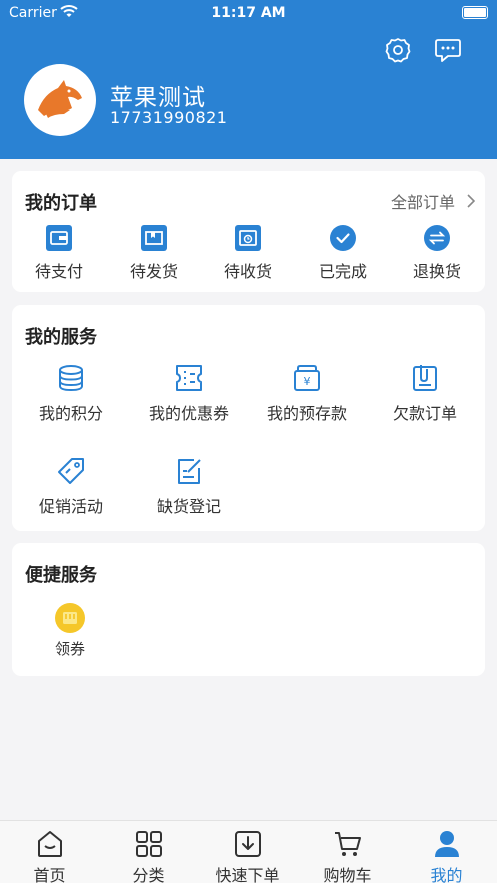 This screenshot has height=883, width=497. Describe the element at coordinates (247, 271) in the screenshot. I see `order-label: 待收货` at that location.